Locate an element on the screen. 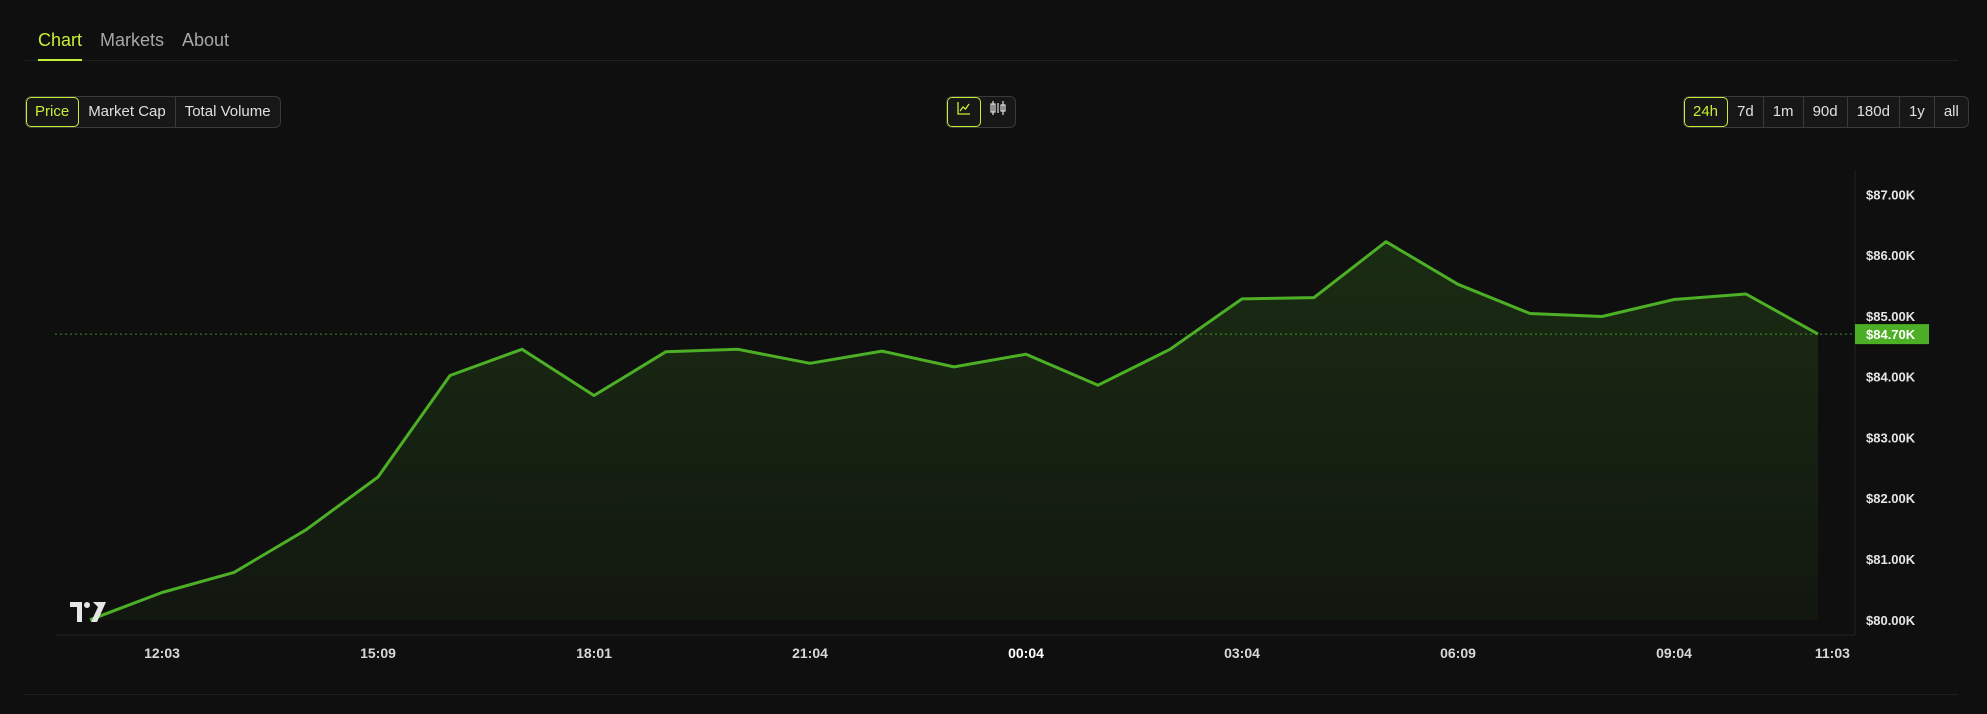  tab-markets: Markets is located at coordinates (132, 44).